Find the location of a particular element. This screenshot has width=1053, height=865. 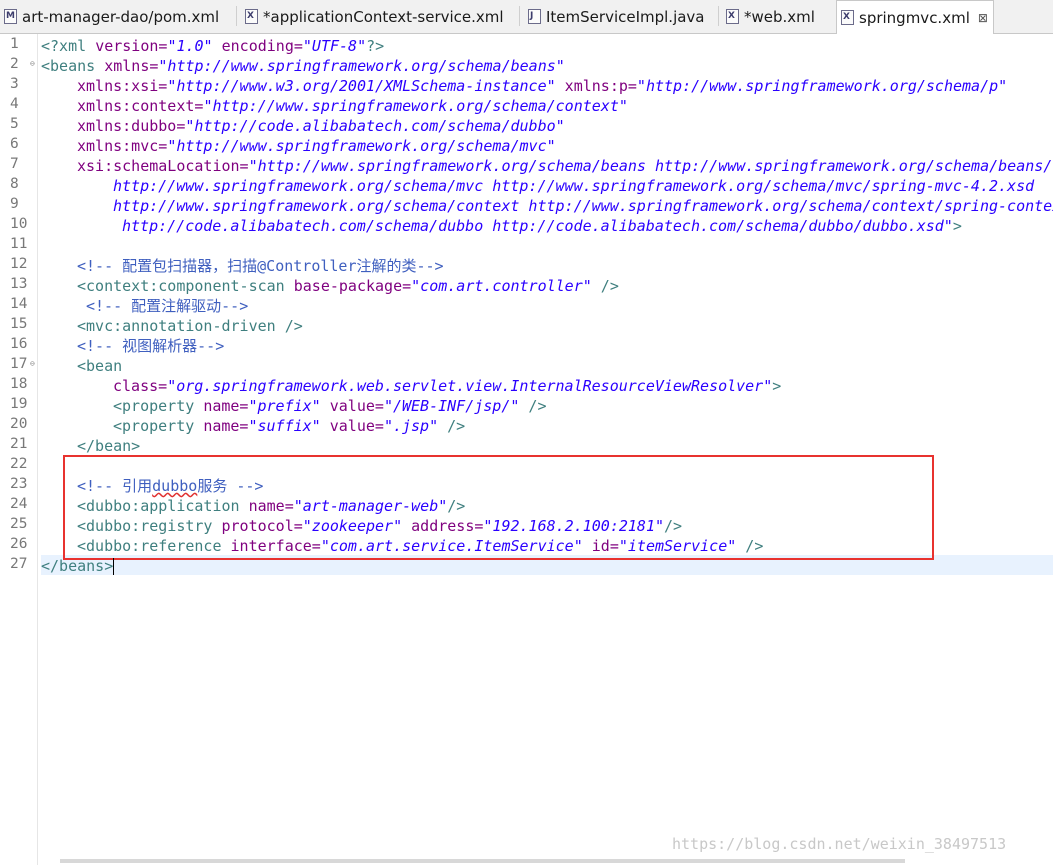

line-number: 17 is located at coordinates (19, 364).